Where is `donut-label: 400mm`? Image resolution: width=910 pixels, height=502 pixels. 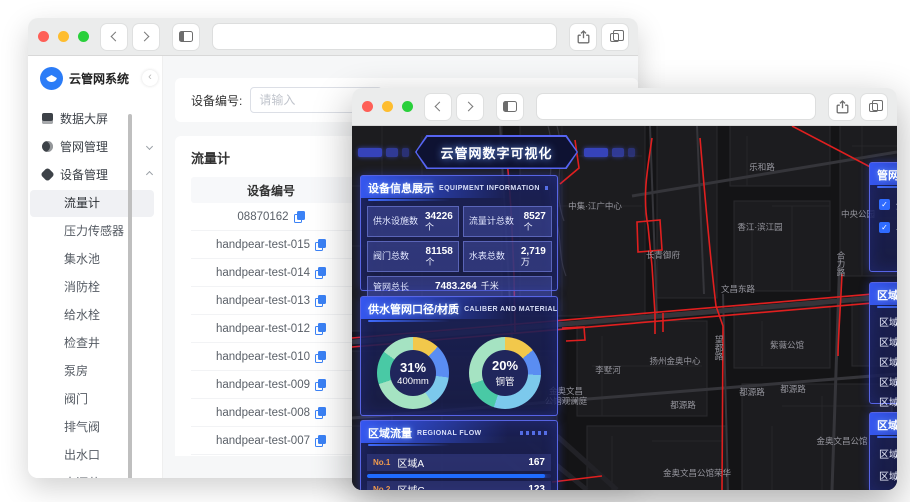
donut-label: 400mm is located at coordinates (413, 381).